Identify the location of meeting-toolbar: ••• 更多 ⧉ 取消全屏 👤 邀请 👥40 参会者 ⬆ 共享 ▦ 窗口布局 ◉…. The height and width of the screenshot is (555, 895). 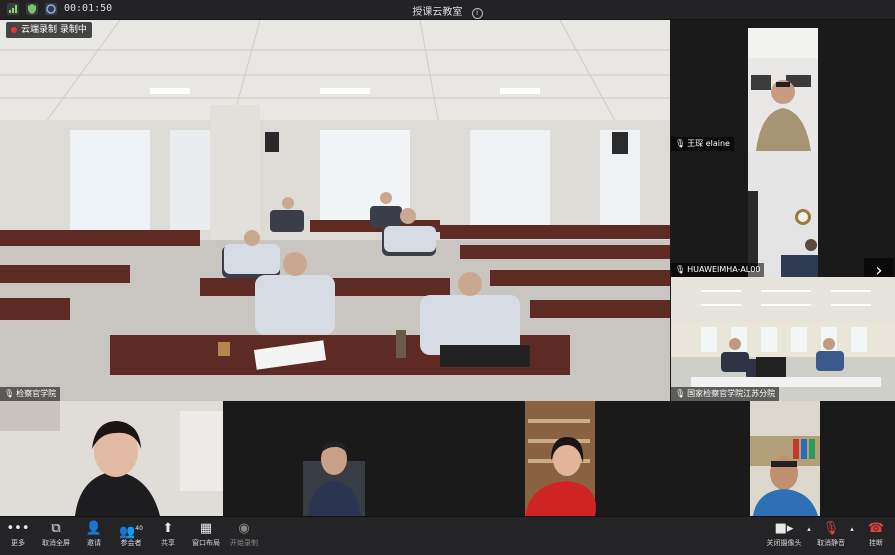
(447, 535).